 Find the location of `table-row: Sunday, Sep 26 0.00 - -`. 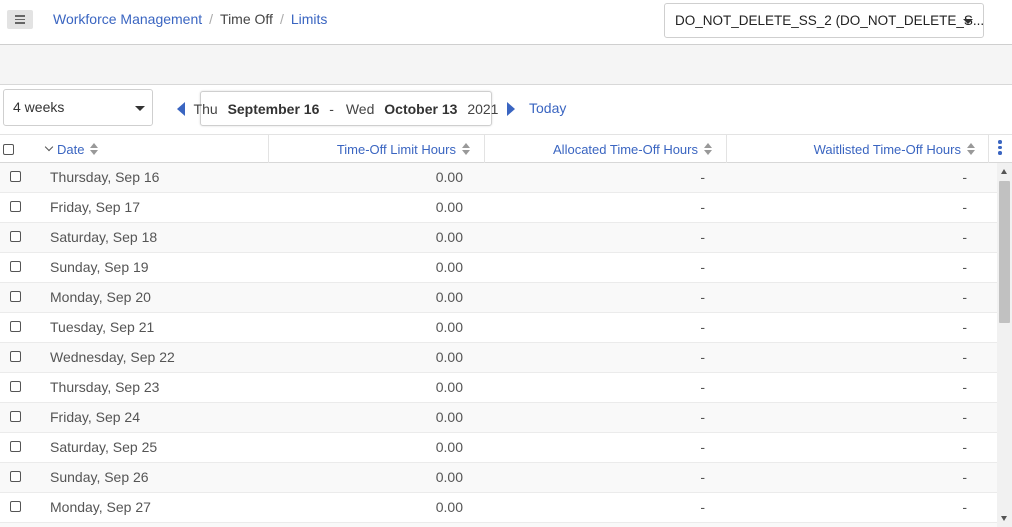

table-row: Sunday, Sep 26 0.00 - - is located at coordinates (498, 478).